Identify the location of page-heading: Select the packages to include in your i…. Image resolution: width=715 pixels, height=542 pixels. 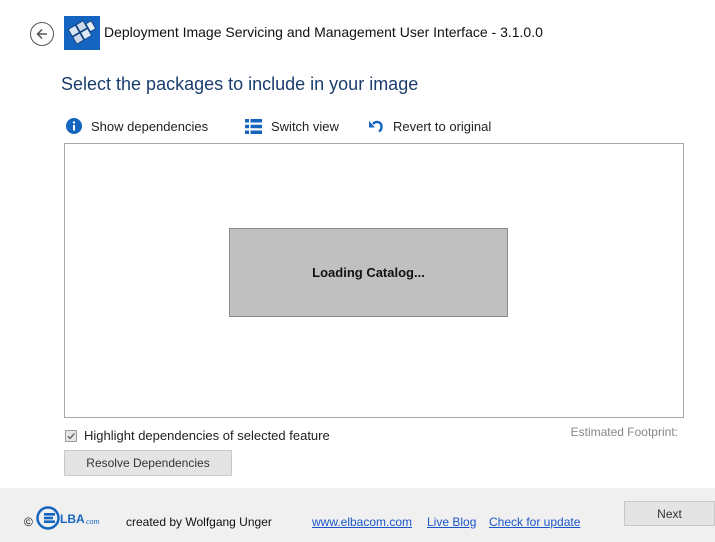
(240, 84).